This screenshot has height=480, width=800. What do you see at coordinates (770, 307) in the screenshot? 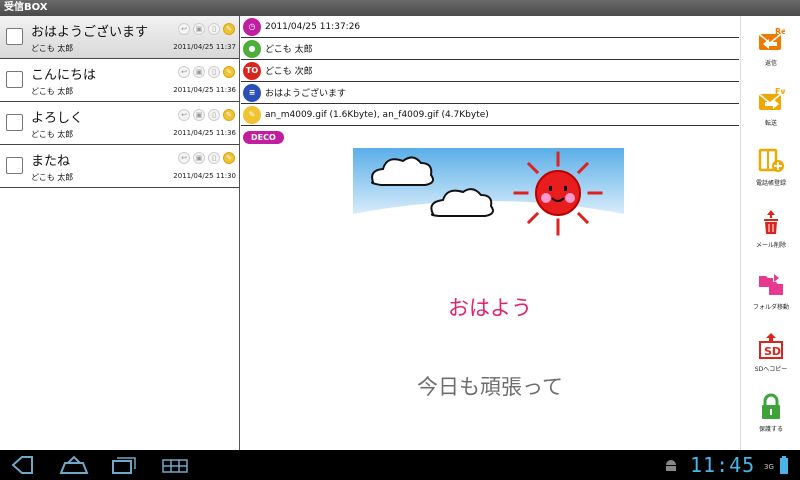
I see `move-folder-label: フォルダ移動` at bounding box center [770, 307].